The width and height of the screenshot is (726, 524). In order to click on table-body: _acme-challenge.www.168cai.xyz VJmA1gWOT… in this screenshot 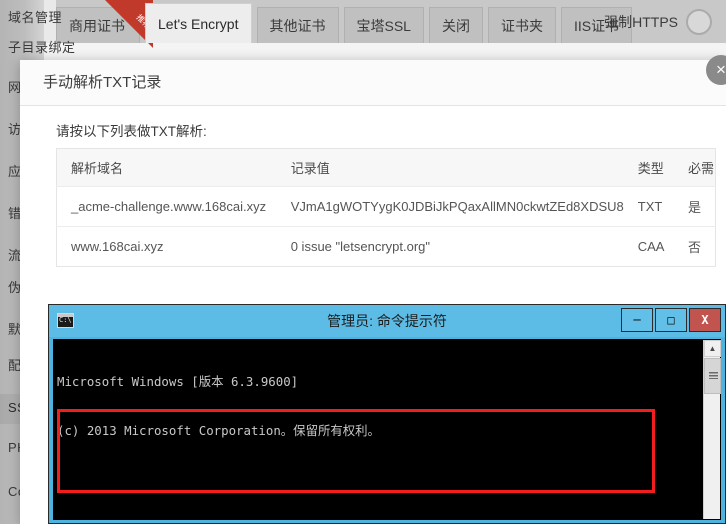, I will do `click(386, 226)`.